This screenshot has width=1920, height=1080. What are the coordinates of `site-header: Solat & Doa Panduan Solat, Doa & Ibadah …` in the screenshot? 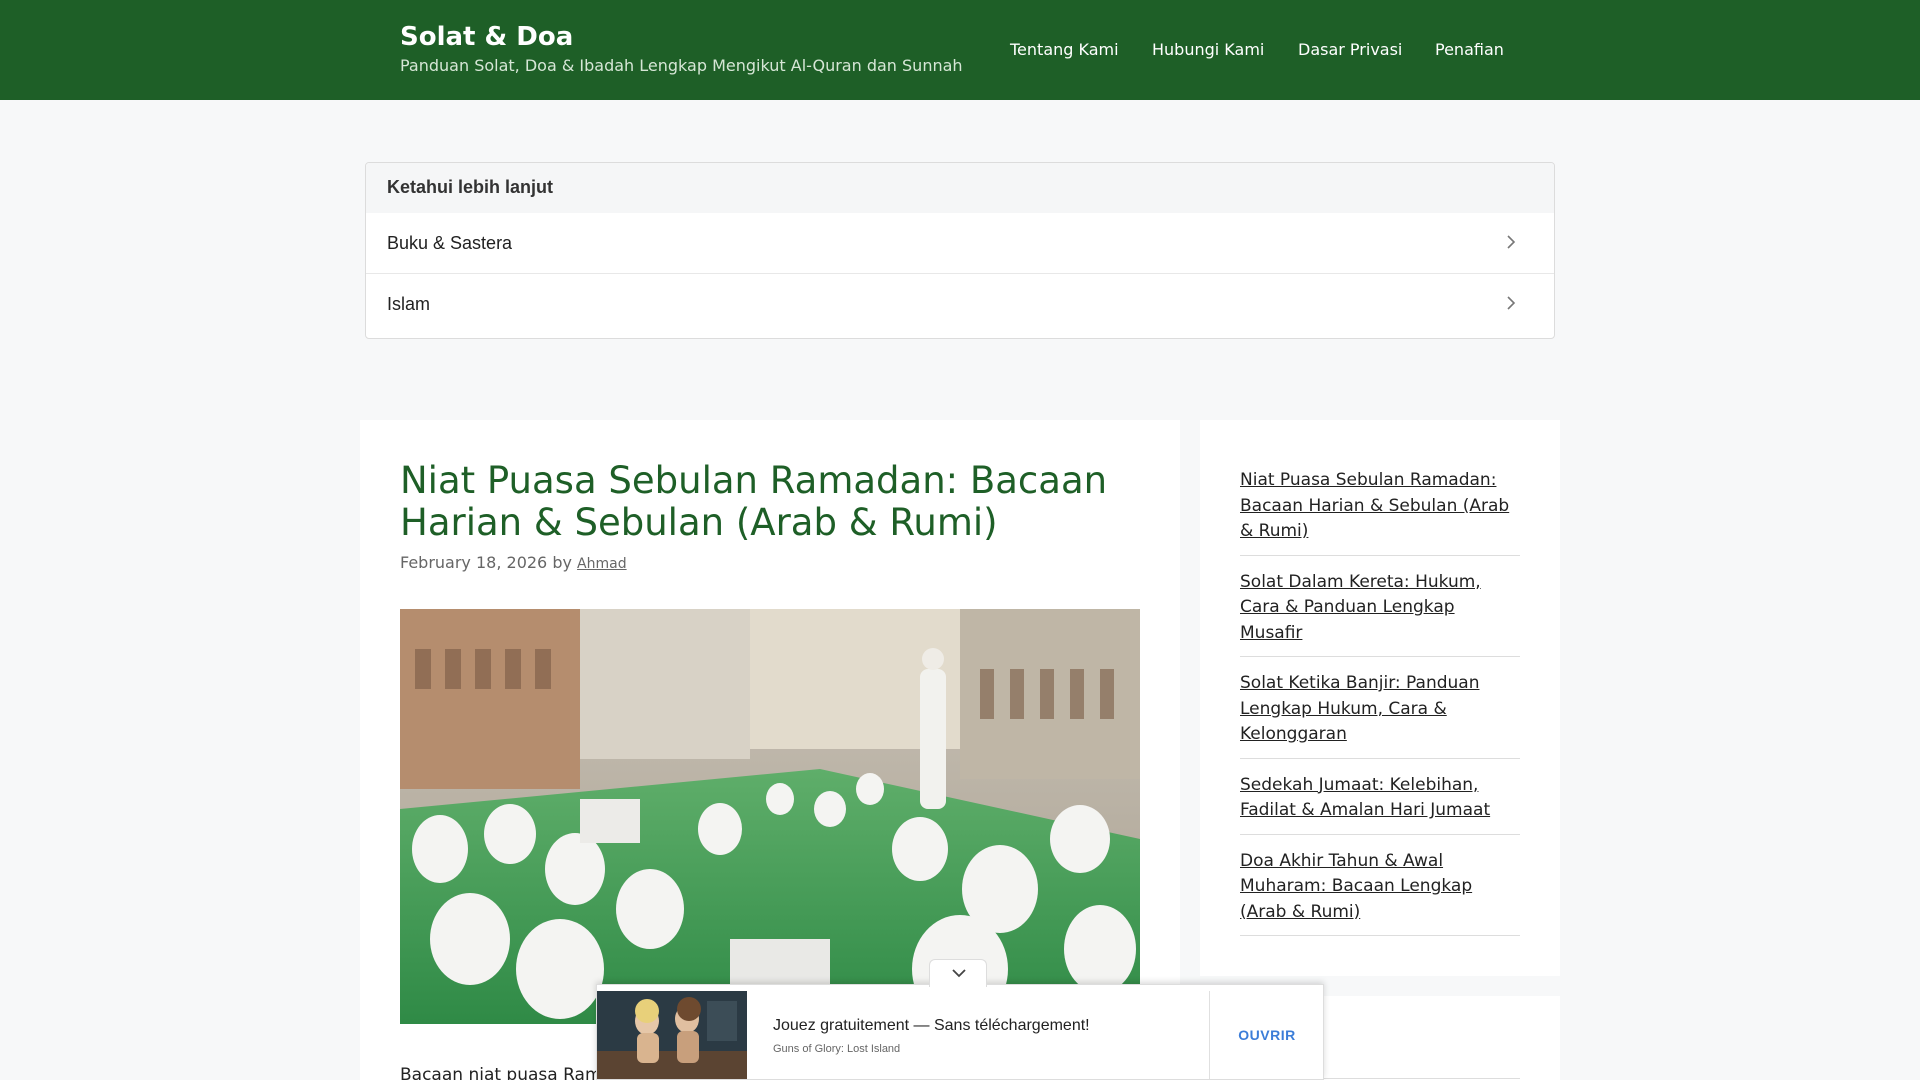 It's located at (960, 50).